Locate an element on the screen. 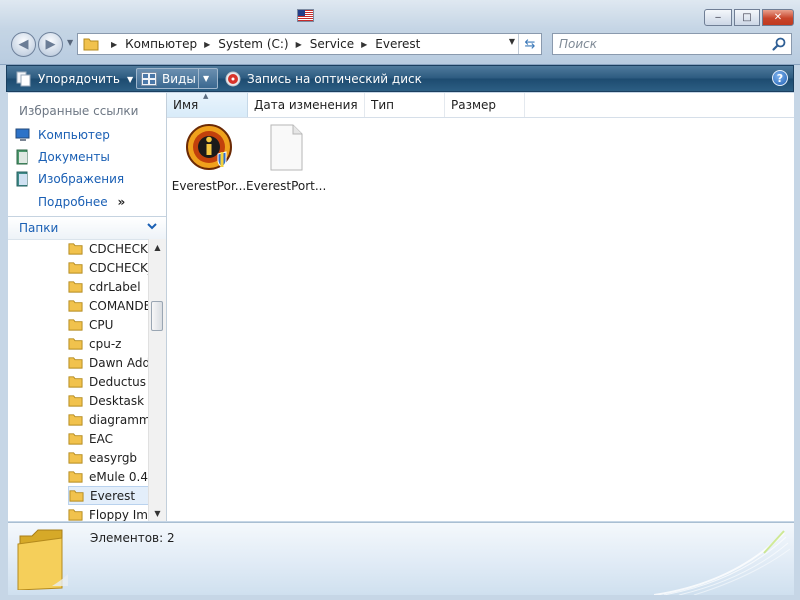 The image size is (800, 600). favorite-link-label: Изображения is located at coordinates (81, 179).